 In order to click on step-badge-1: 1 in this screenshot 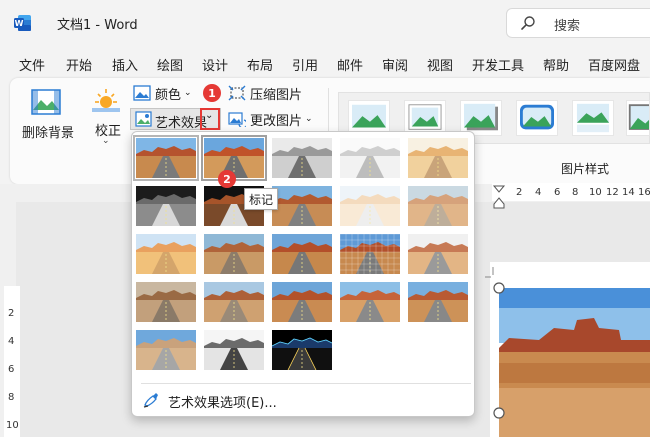, I will do `click(212, 93)`.